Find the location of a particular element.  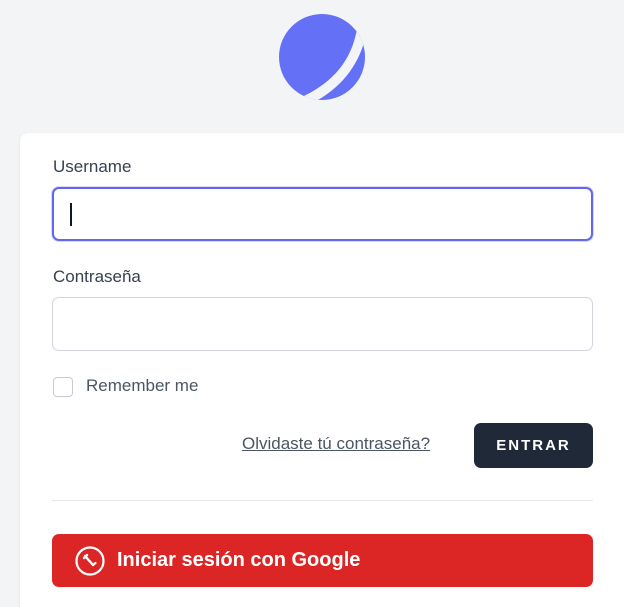

submit-button: ENTRAR is located at coordinates (533, 445).